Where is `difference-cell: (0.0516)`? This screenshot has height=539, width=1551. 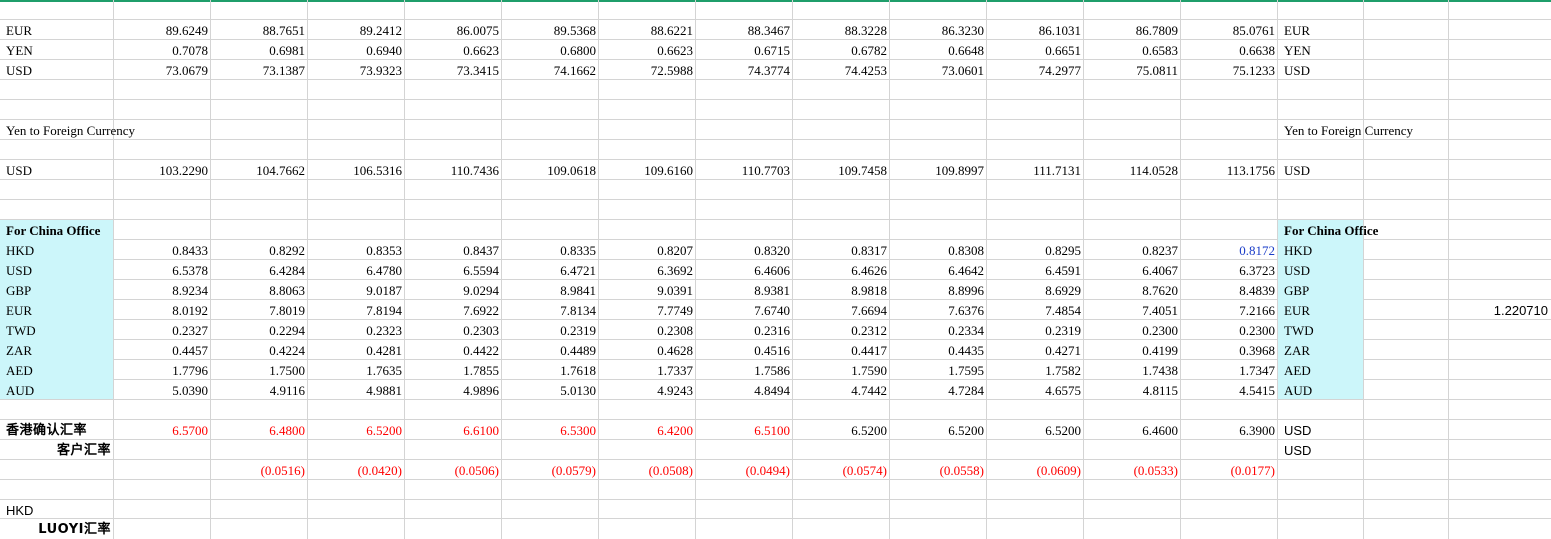 difference-cell: (0.0516) is located at coordinates (259, 471).